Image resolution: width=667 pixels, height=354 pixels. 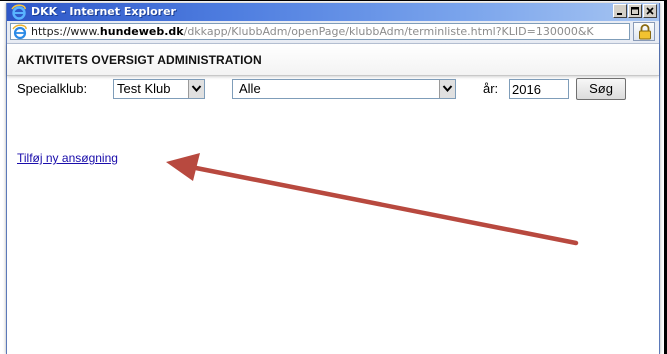 I want to click on annotation-arrow-shaft, so click(x=386, y=205).